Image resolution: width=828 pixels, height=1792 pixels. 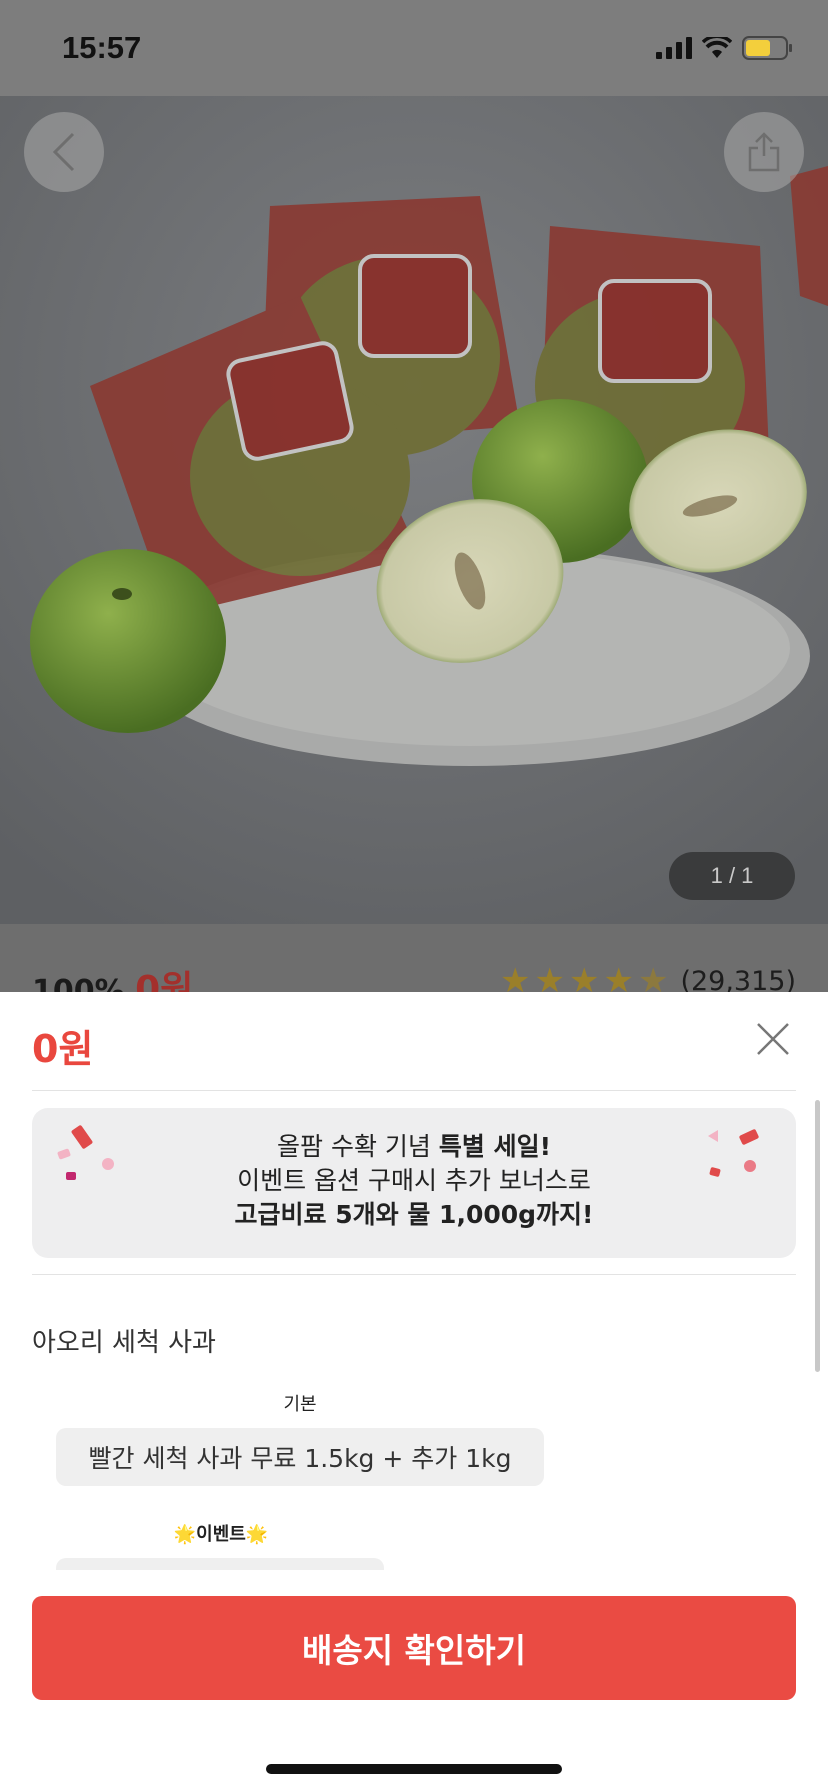 I want to click on confirm-address-button: 배송지 확인하기, so click(x=414, y=1648).